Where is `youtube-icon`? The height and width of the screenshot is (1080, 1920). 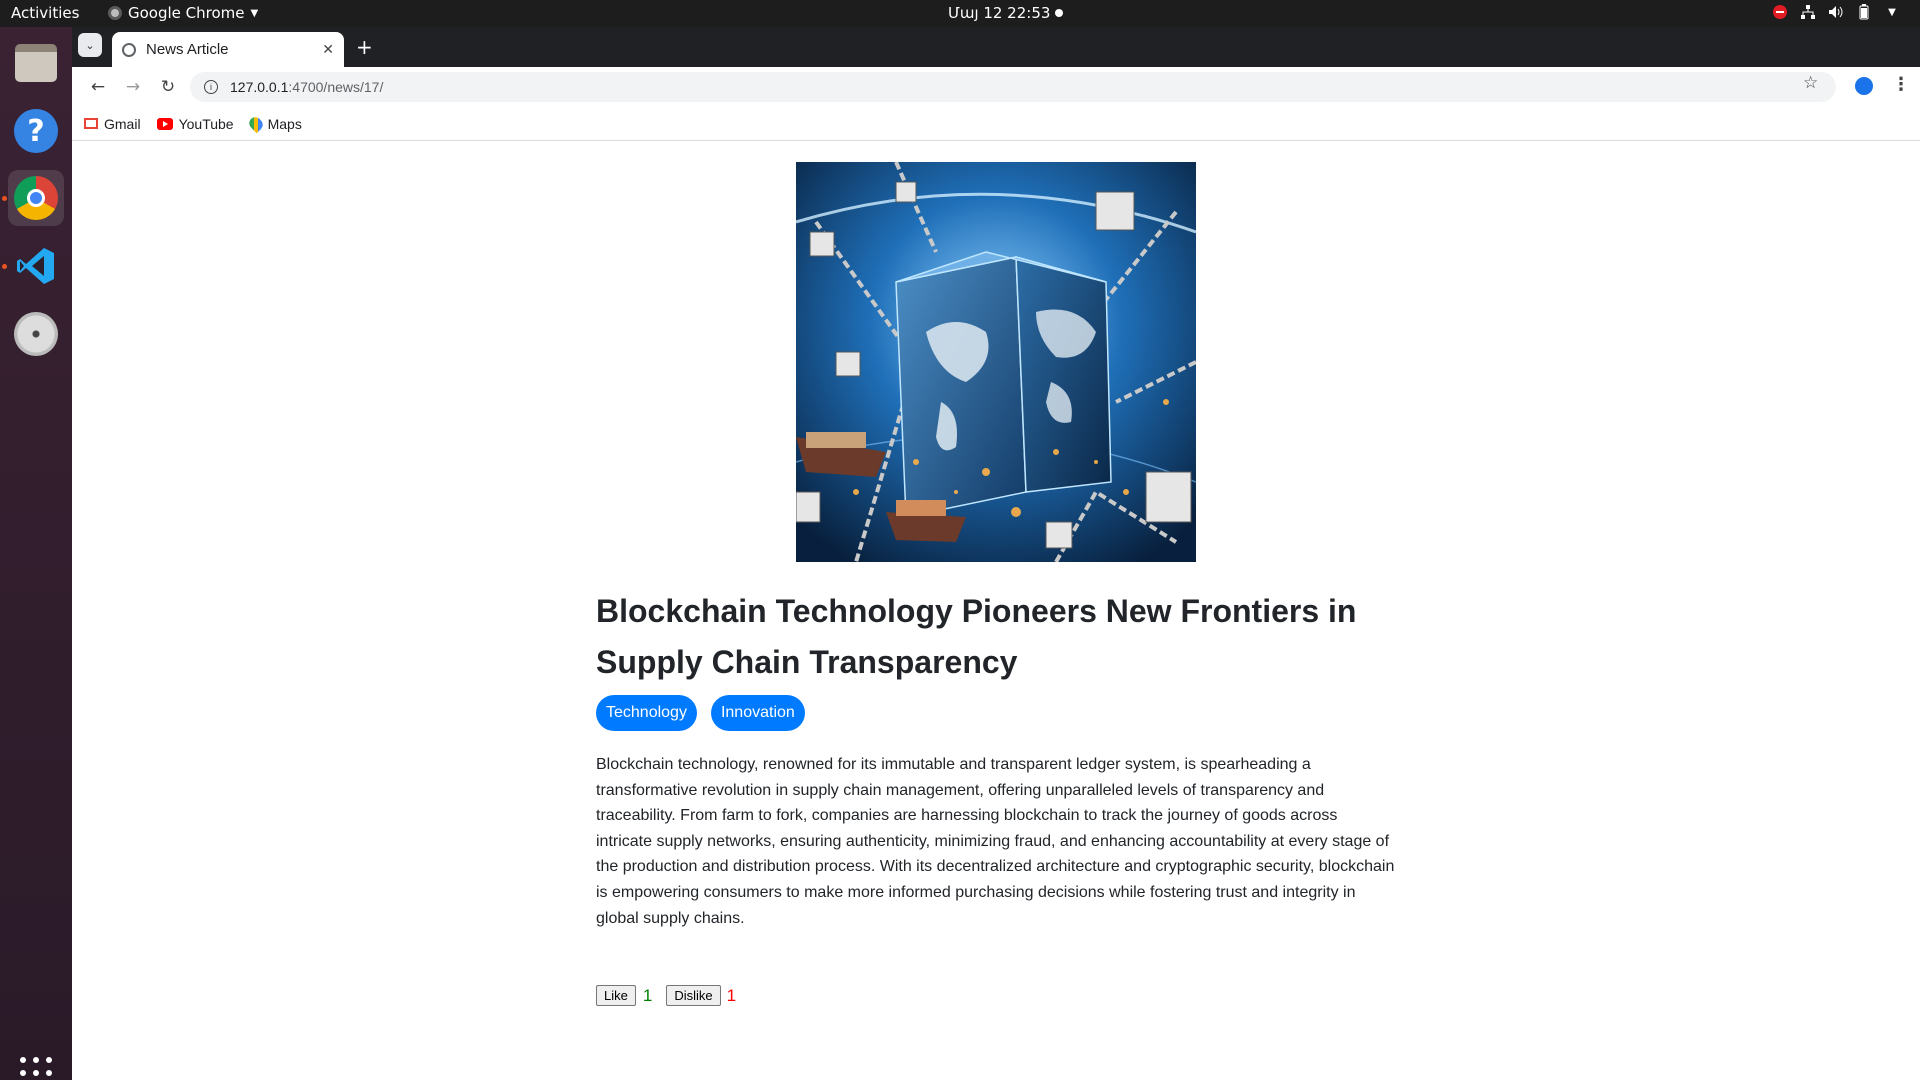
youtube-icon is located at coordinates (164, 123).